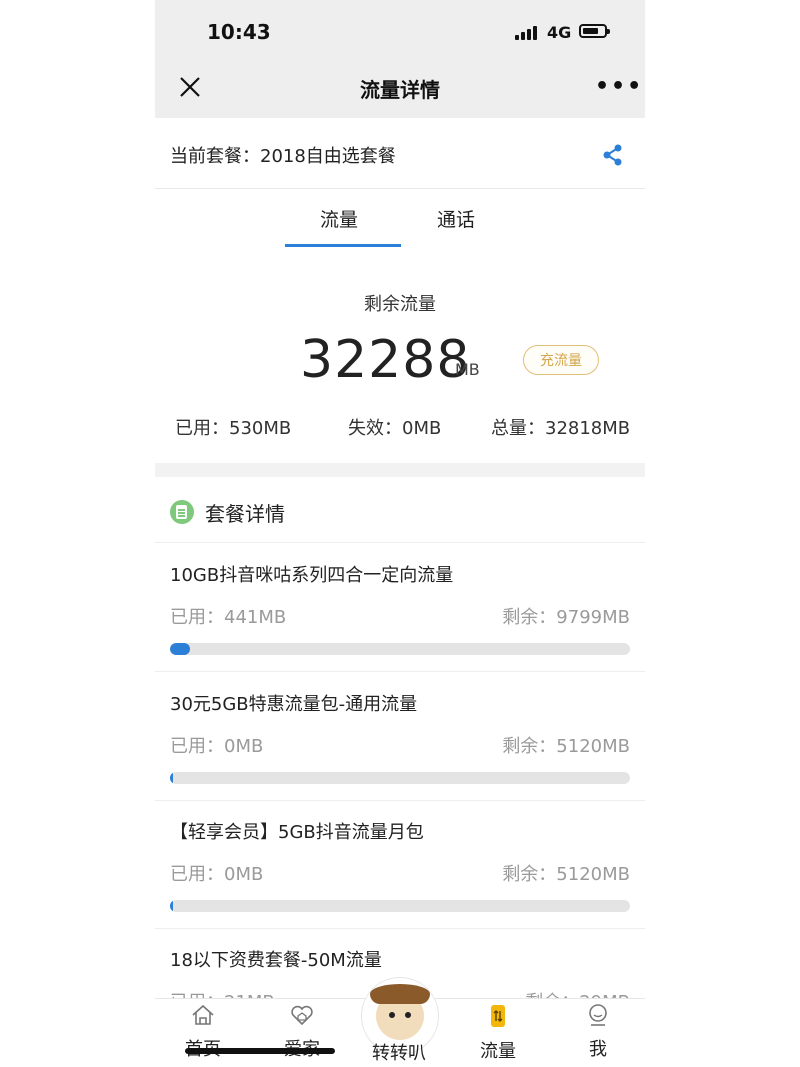 This screenshot has width=800, height=1067. Describe the element at coordinates (598, 1032) in the screenshot. I see `nav-me: 我` at that location.